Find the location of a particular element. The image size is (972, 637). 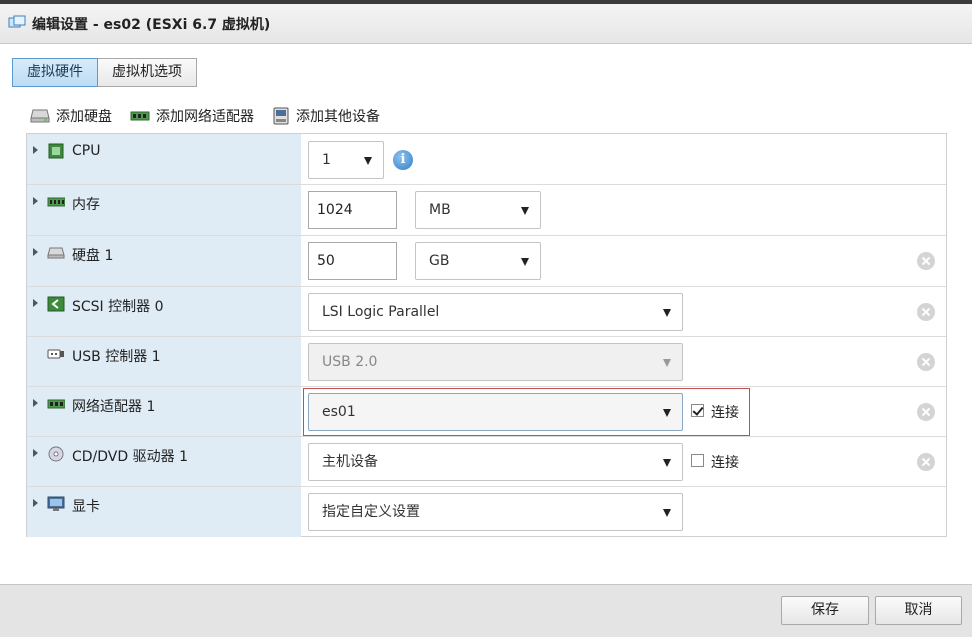

dialog-title: 编辑设置 - es02 (ESXi 6.7 虚拟机) is located at coordinates (151, 25).